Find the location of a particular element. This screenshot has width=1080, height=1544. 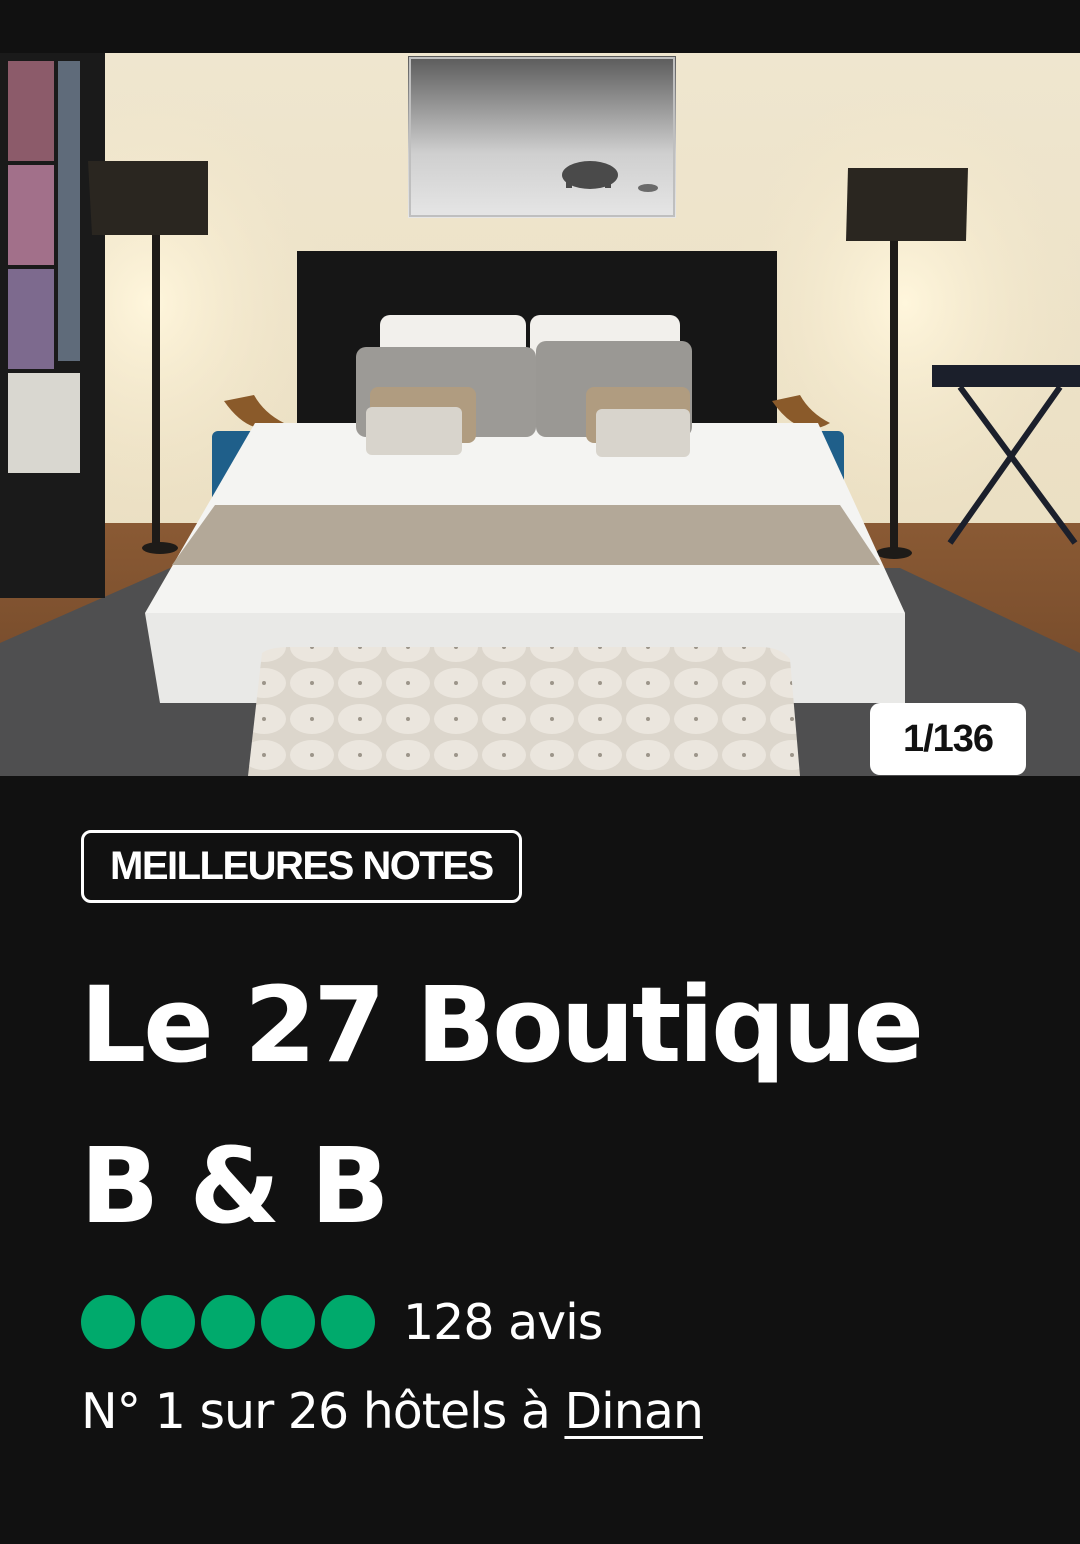

rating-bubbles is located at coordinates (231, 1322).